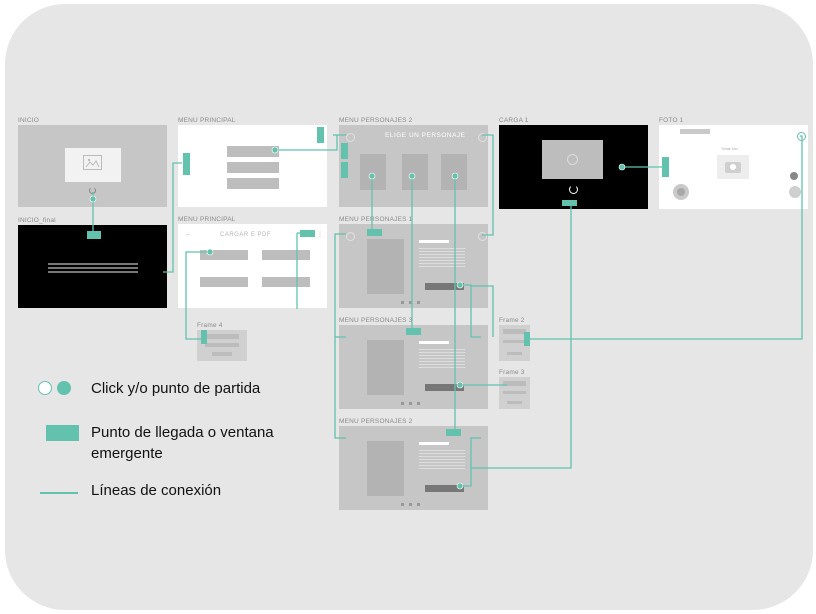  Describe the element at coordinates (425, 135) in the screenshot. I see `elige-title: ELIGE UN PERSONAJE` at that location.